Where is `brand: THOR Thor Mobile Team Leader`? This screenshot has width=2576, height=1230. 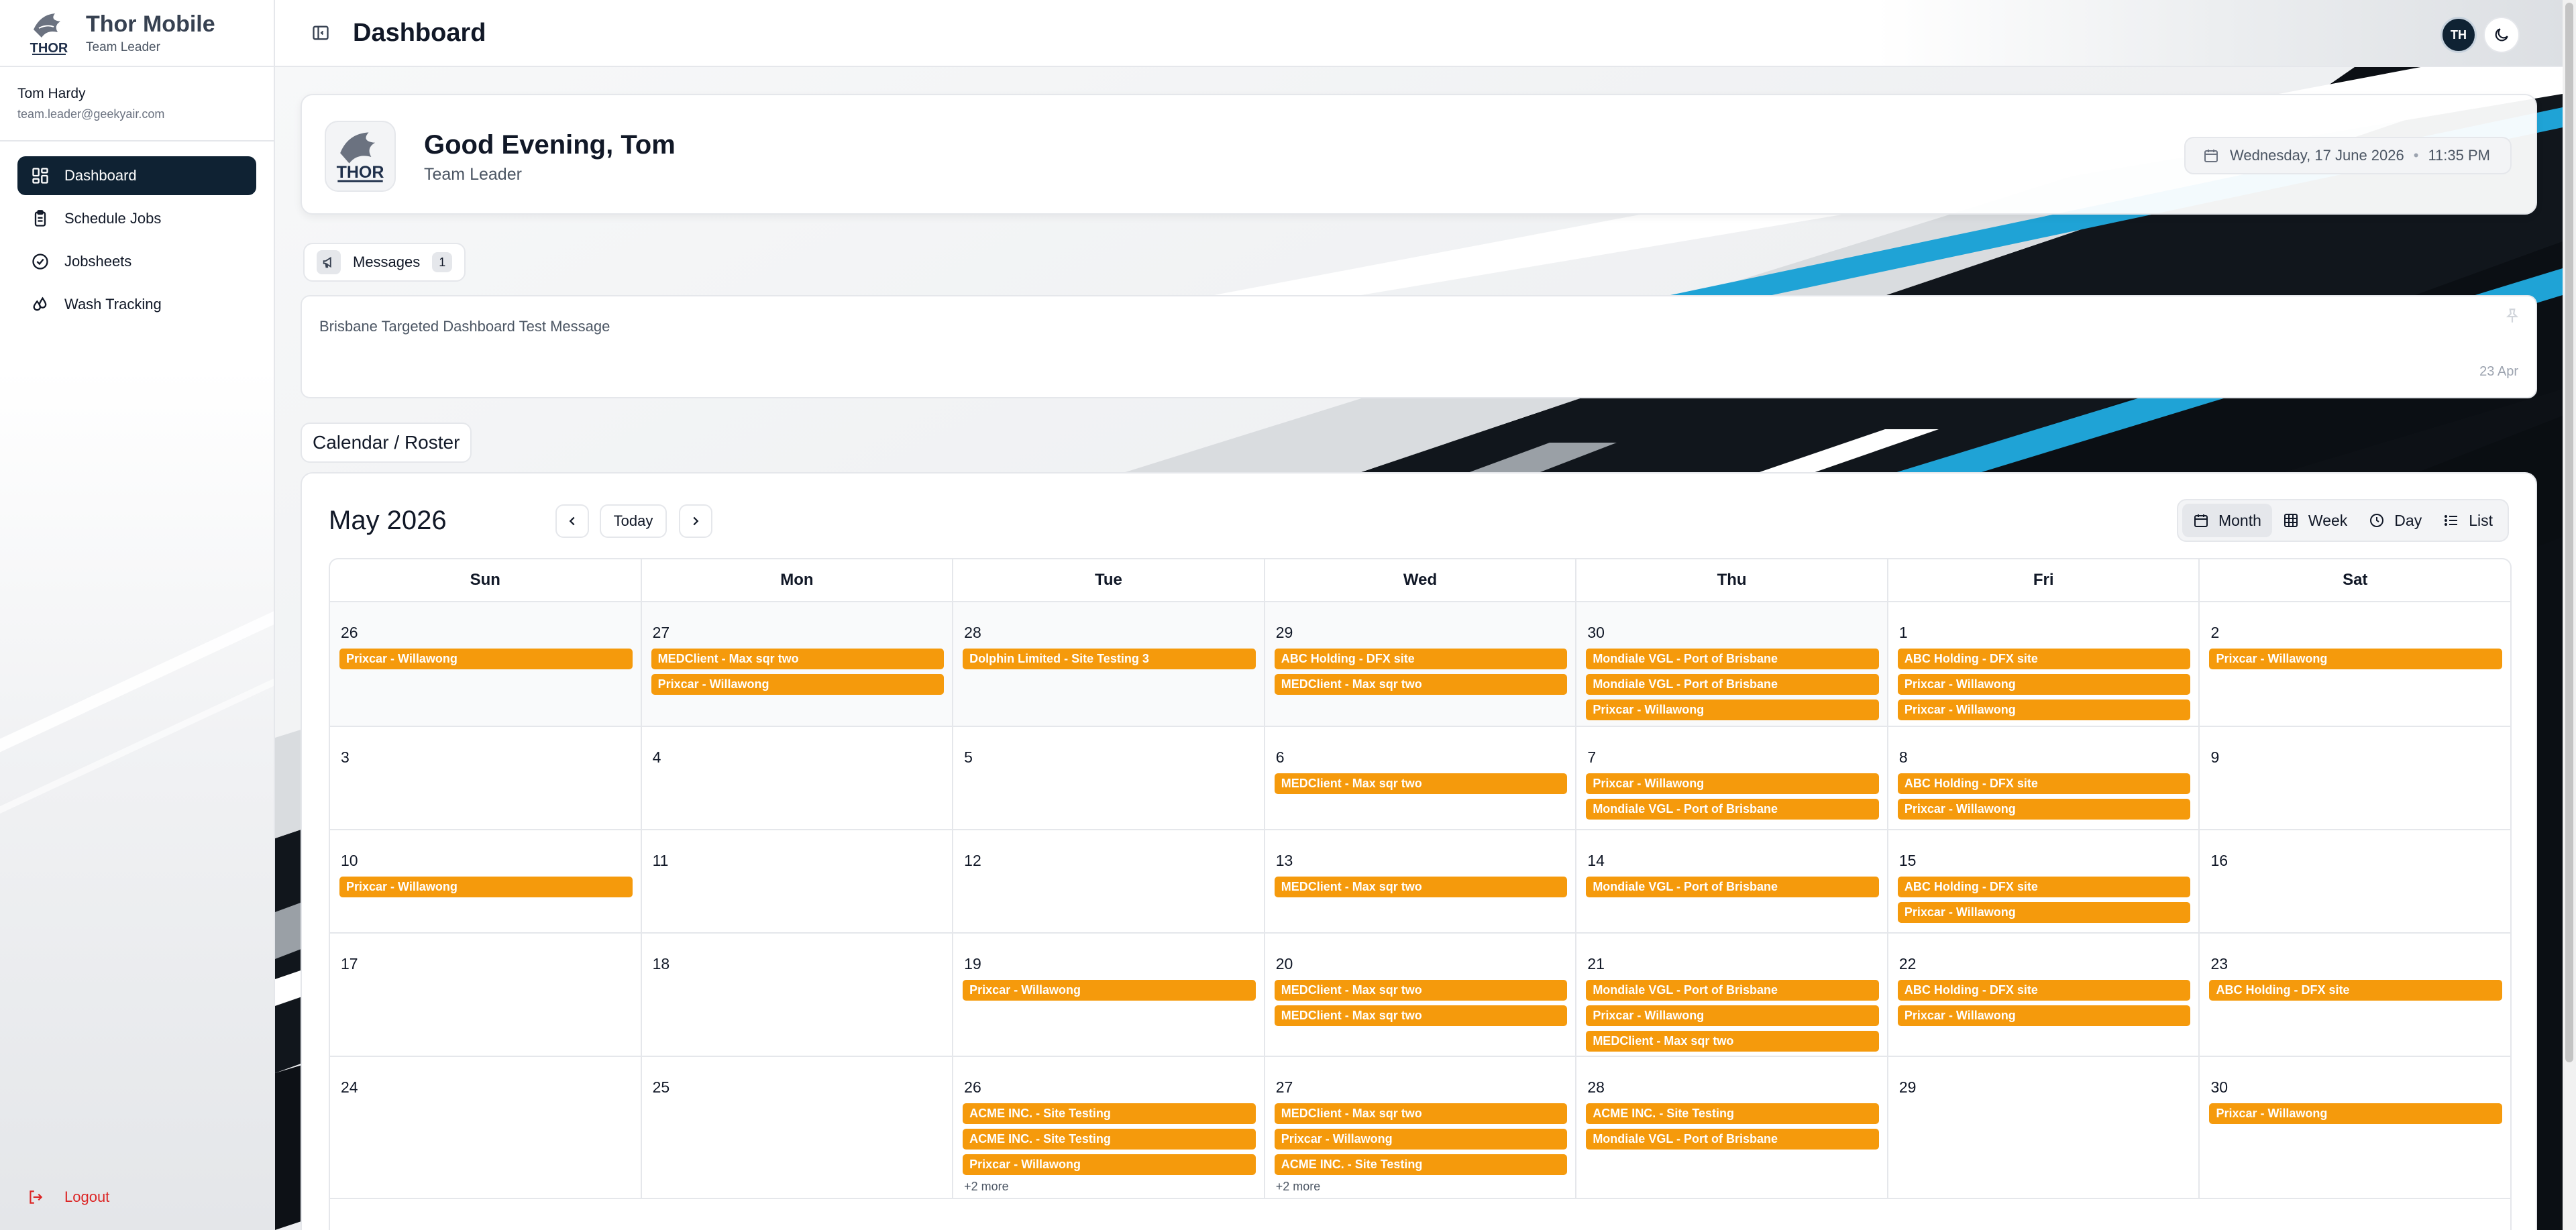
brand: THOR Thor Mobile Team Leader is located at coordinates (137, 33).